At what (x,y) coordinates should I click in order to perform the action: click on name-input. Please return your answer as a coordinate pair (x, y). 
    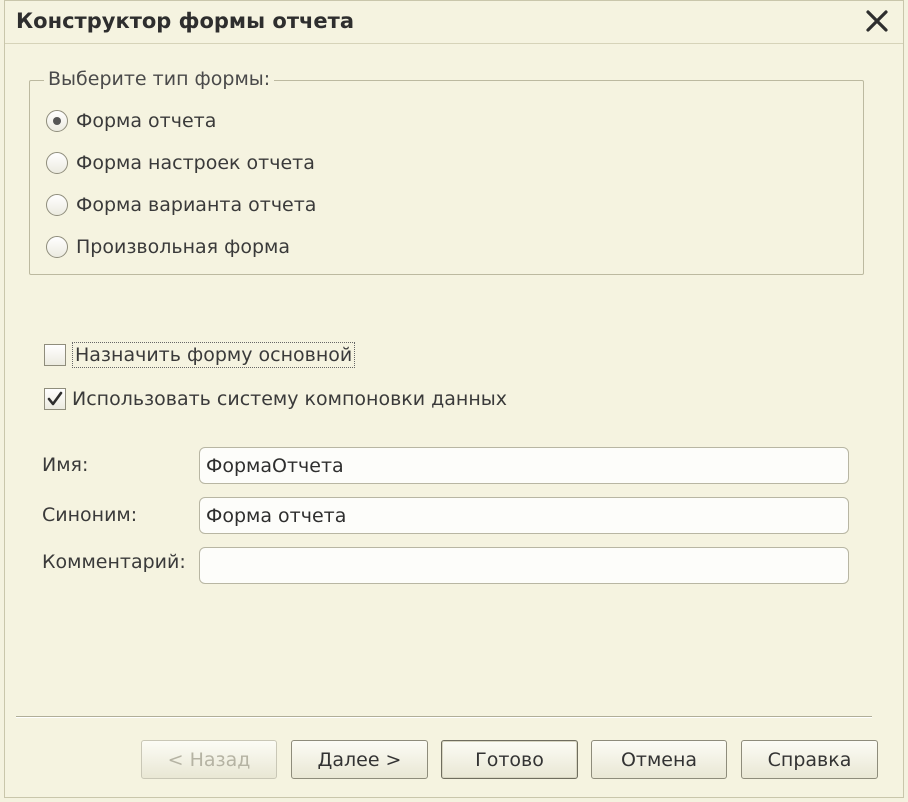
    Looking at the image, I should click on (524, 465).